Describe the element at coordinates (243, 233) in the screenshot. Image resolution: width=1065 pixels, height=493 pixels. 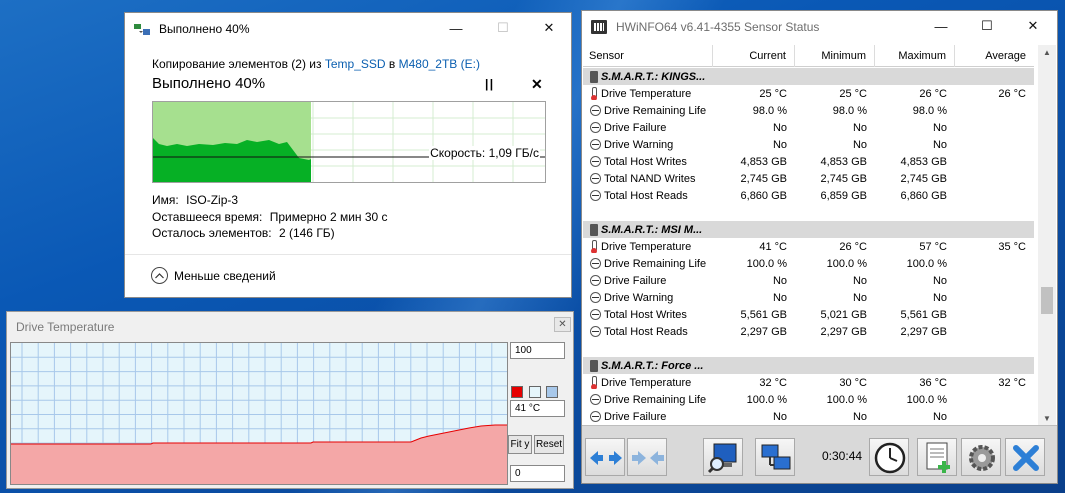
I see `items-remaining-row: Осталось элементов: 2 (146 ГБ)` at that location.